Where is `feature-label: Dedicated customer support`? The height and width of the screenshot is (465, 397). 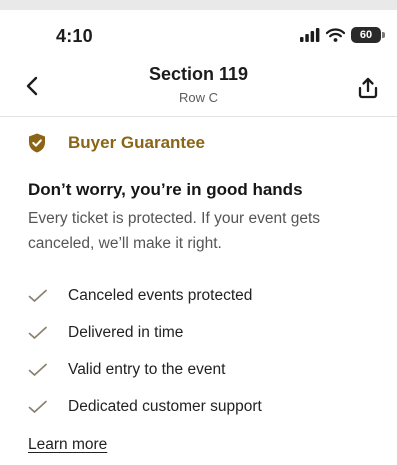
feature-label: Dedicated customer support is located at coordinates (165, 406).